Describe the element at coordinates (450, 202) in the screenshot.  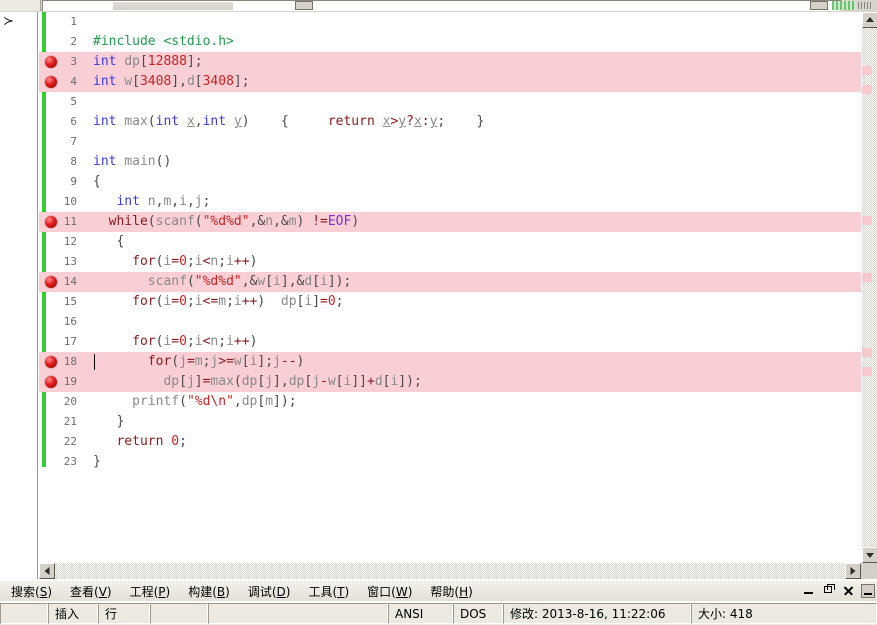
I see `code-line: 10 int n,m,i,j;` at that location.